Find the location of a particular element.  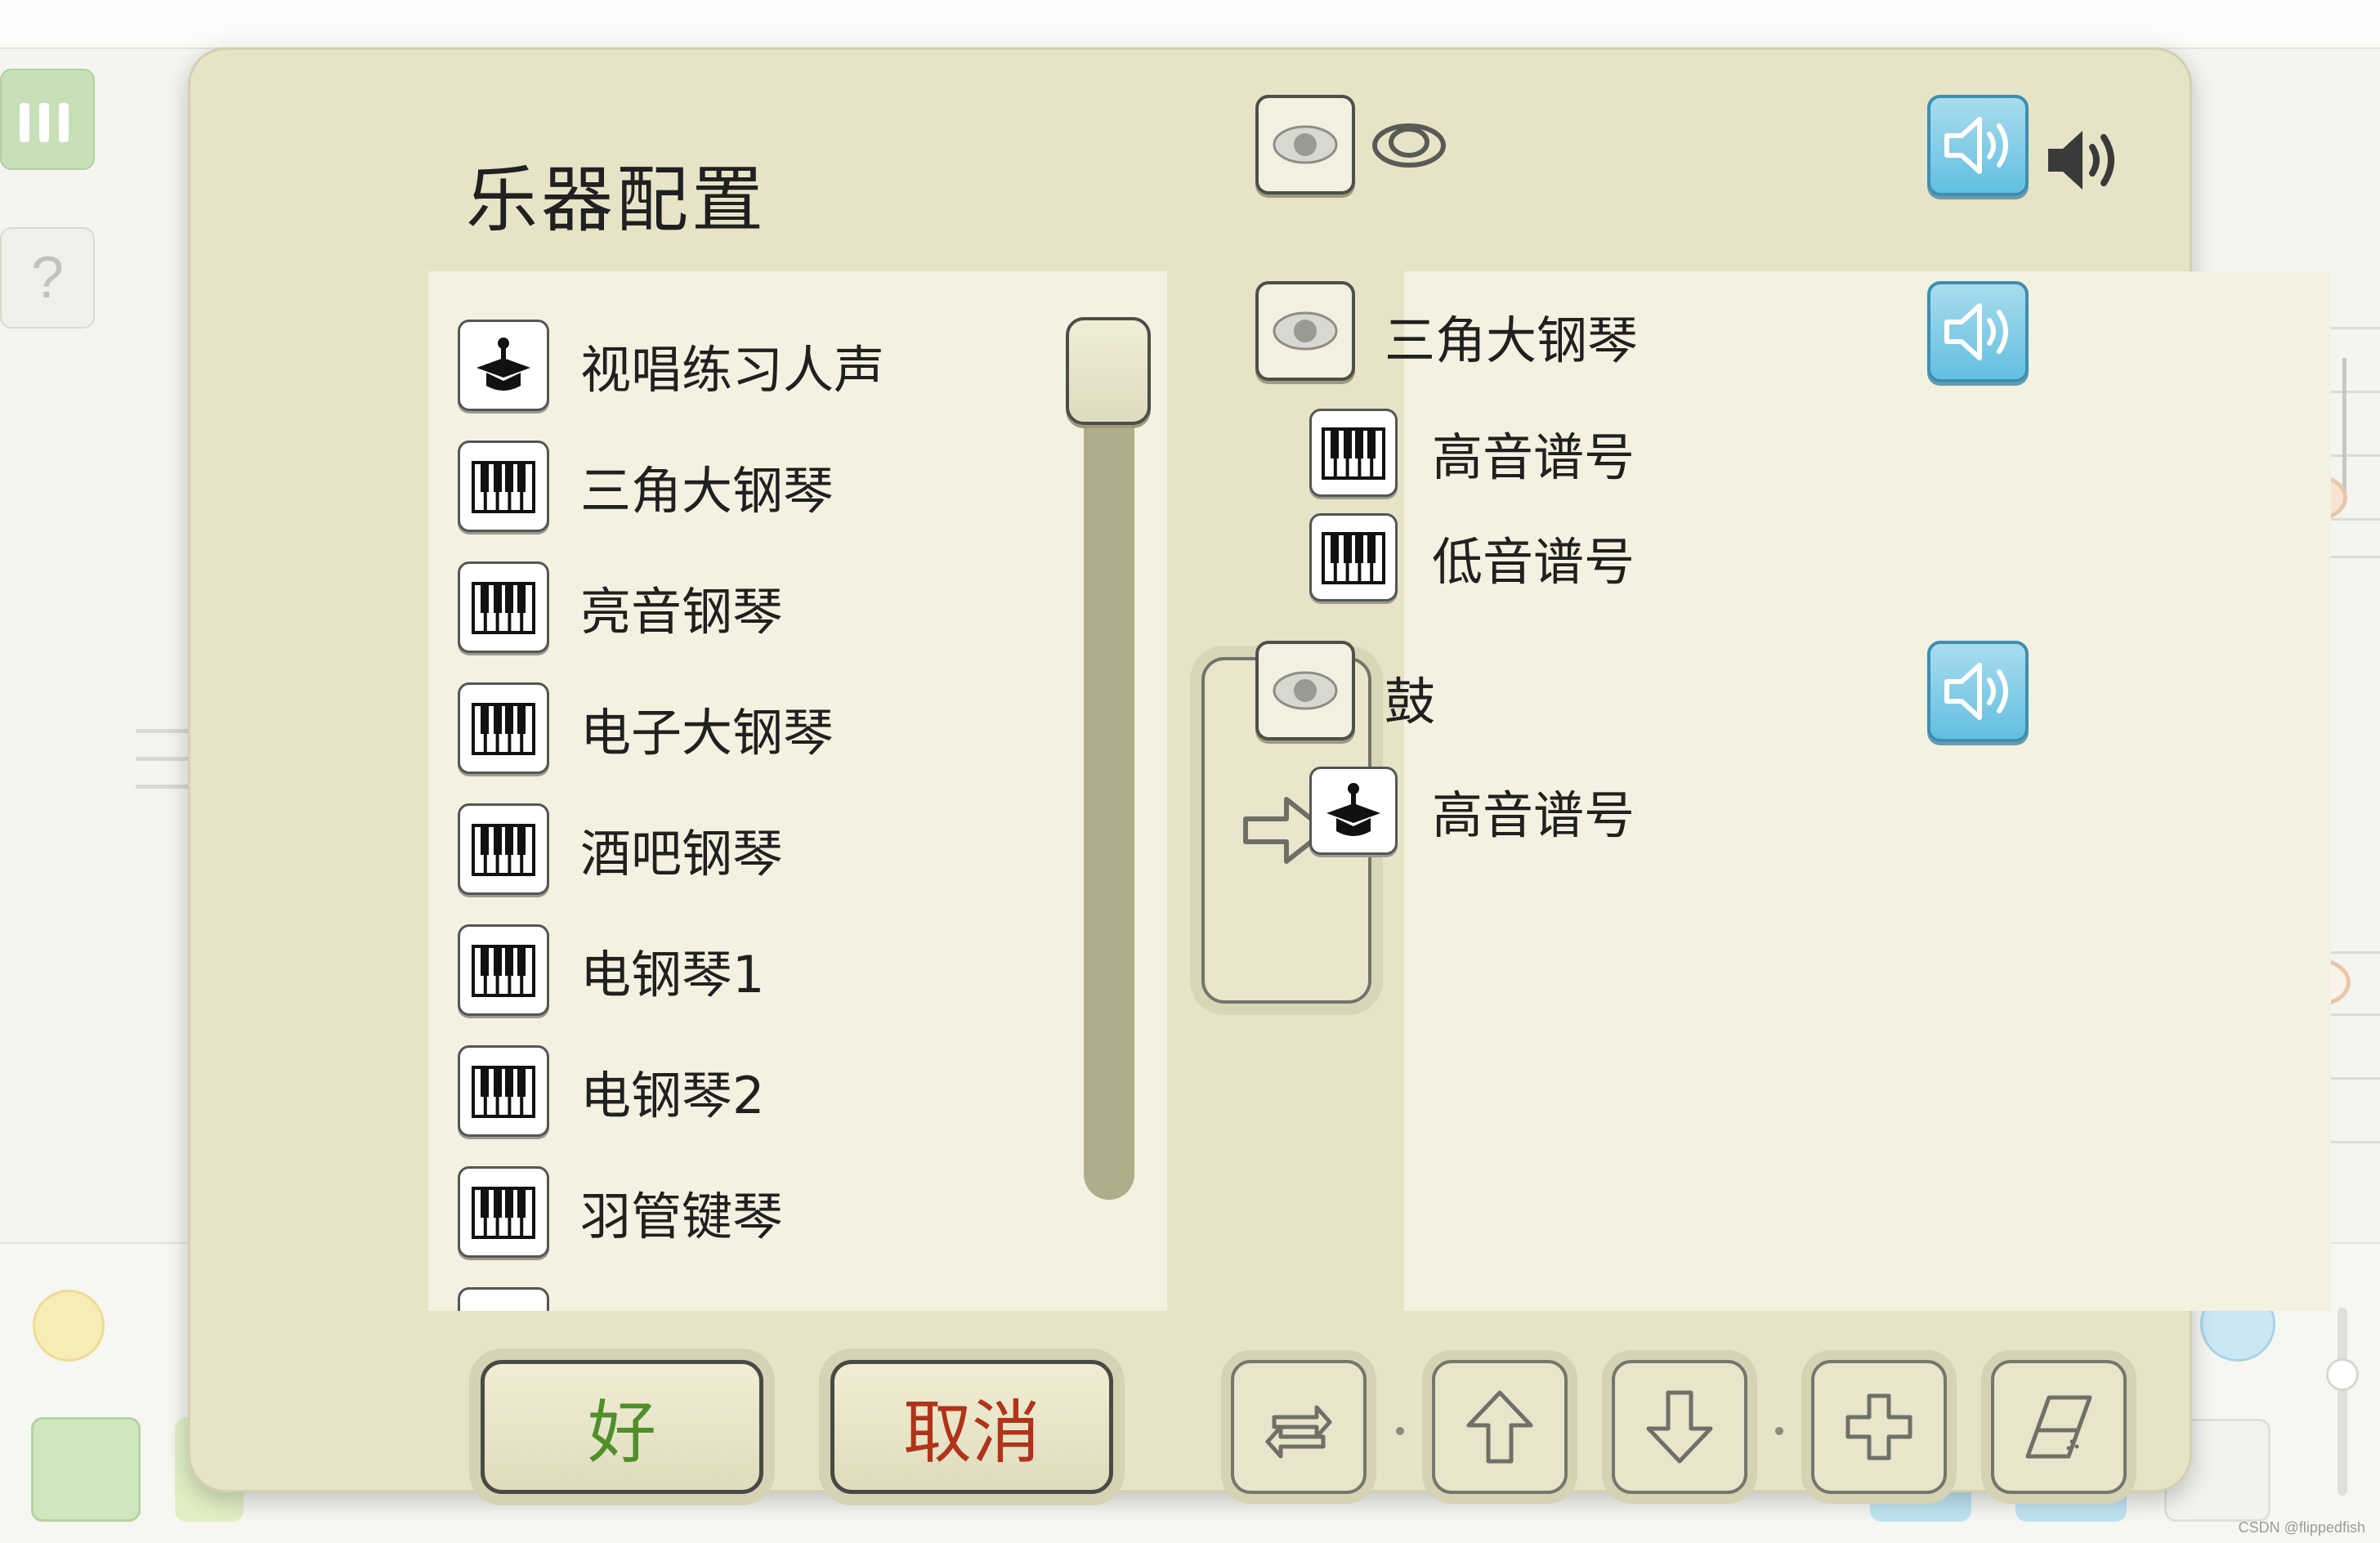

swap-button is located at coordinates (1299, 1427).